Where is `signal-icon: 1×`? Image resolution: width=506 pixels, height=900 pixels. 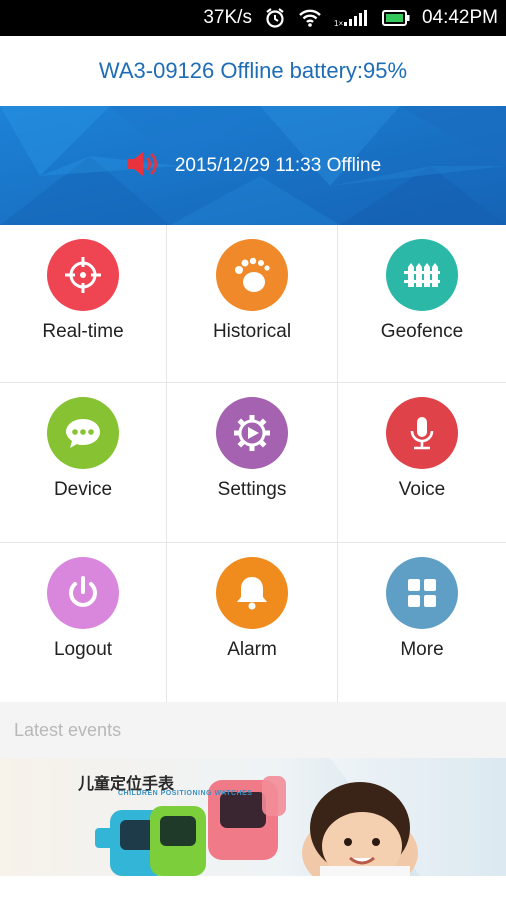 signal-icon: 1× is located at coordinates (352, 18).